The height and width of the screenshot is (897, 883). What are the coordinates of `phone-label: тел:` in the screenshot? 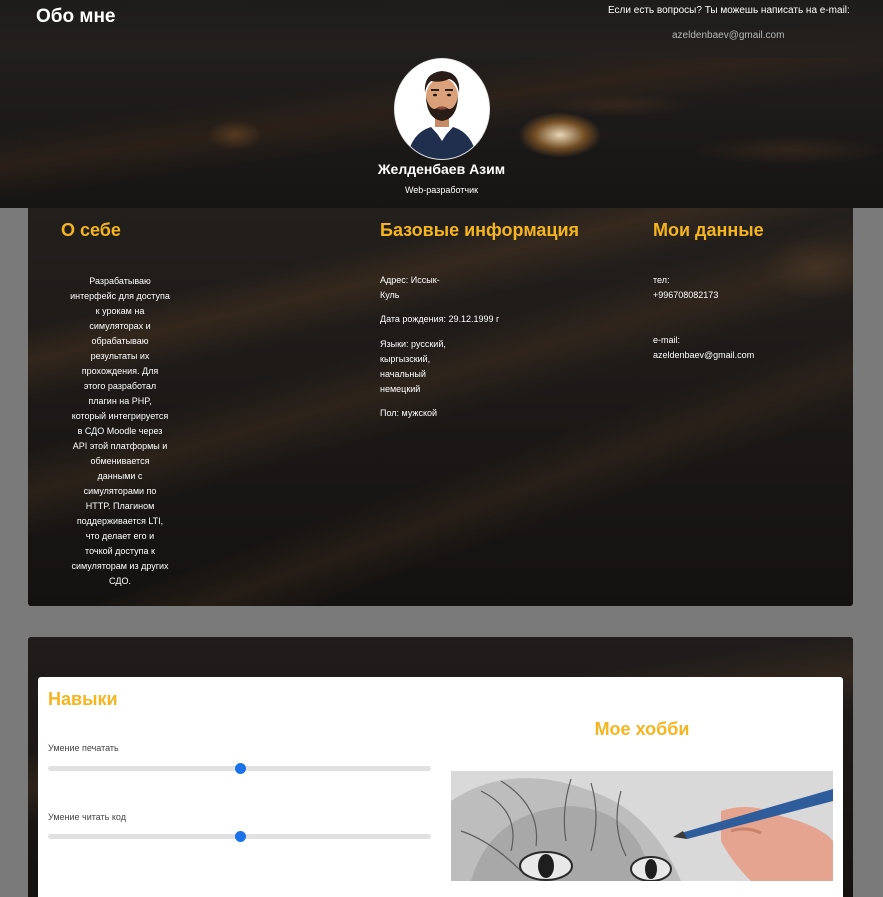 It's located at (661, 280).